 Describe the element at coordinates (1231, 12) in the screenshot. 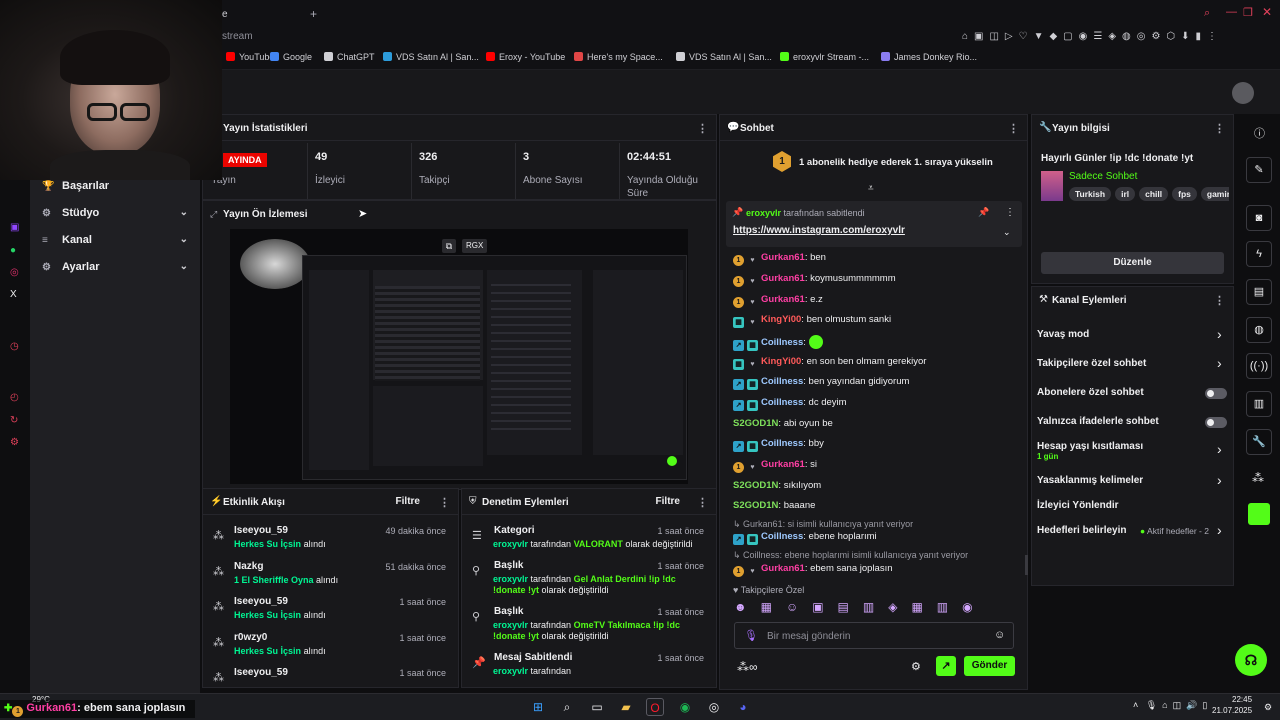

I see `minimize-icon: —` at that location.